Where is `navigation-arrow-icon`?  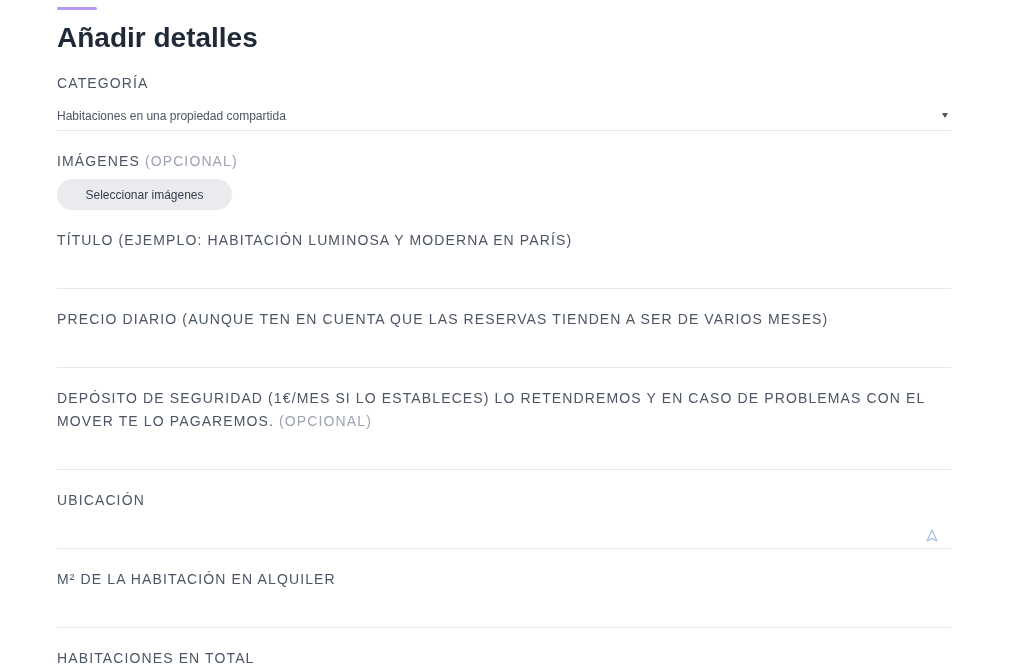
navigation-arrow-icon is located at coordinates (932, 535).